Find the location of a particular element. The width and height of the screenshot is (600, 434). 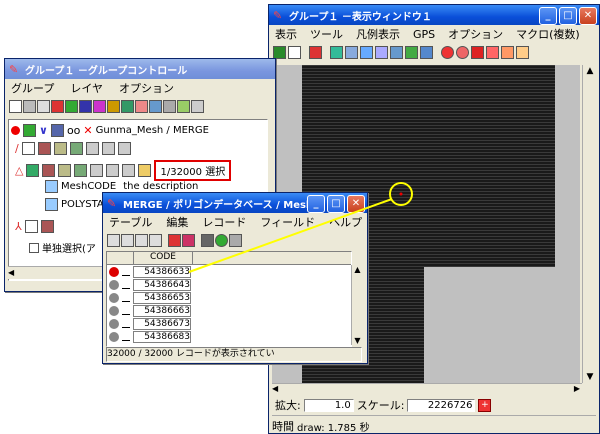

menu-field: フィールド is located at coordinates (287, 222).